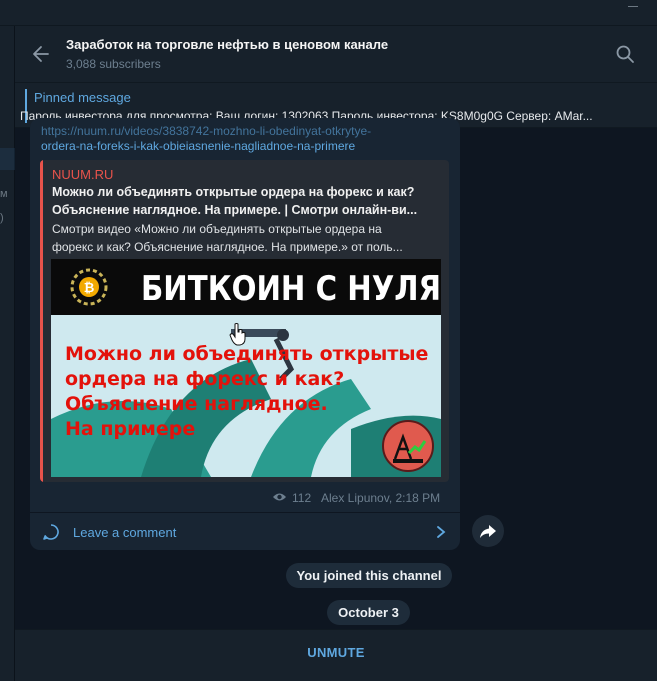 This screenshot has width=657, height=681. What do you see at coordinates (7, 159) in the screenshot?
I see `chat-list-selection` at bounding box center [7, 159].